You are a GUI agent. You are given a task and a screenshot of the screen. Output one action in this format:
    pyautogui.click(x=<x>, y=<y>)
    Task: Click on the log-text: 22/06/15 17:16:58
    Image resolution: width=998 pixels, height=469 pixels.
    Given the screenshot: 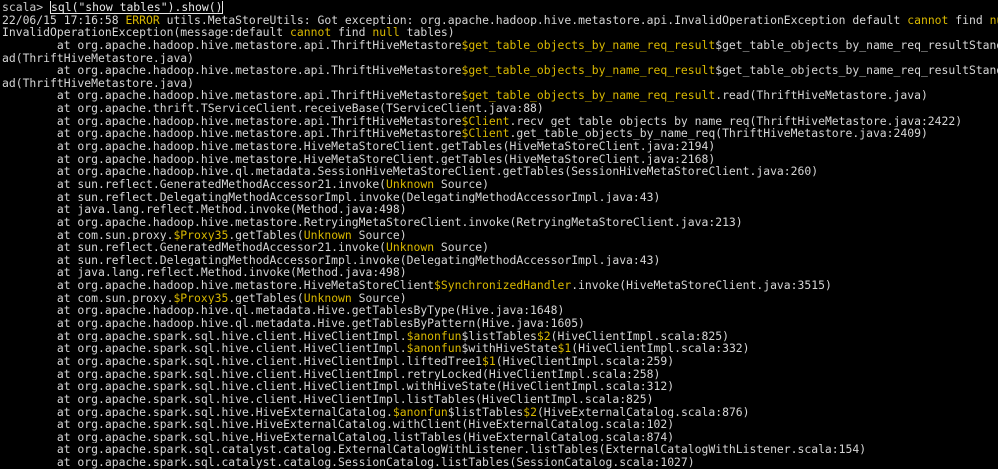 What is the action you would take?
    pyautogui.click(x=64, y=20)
    